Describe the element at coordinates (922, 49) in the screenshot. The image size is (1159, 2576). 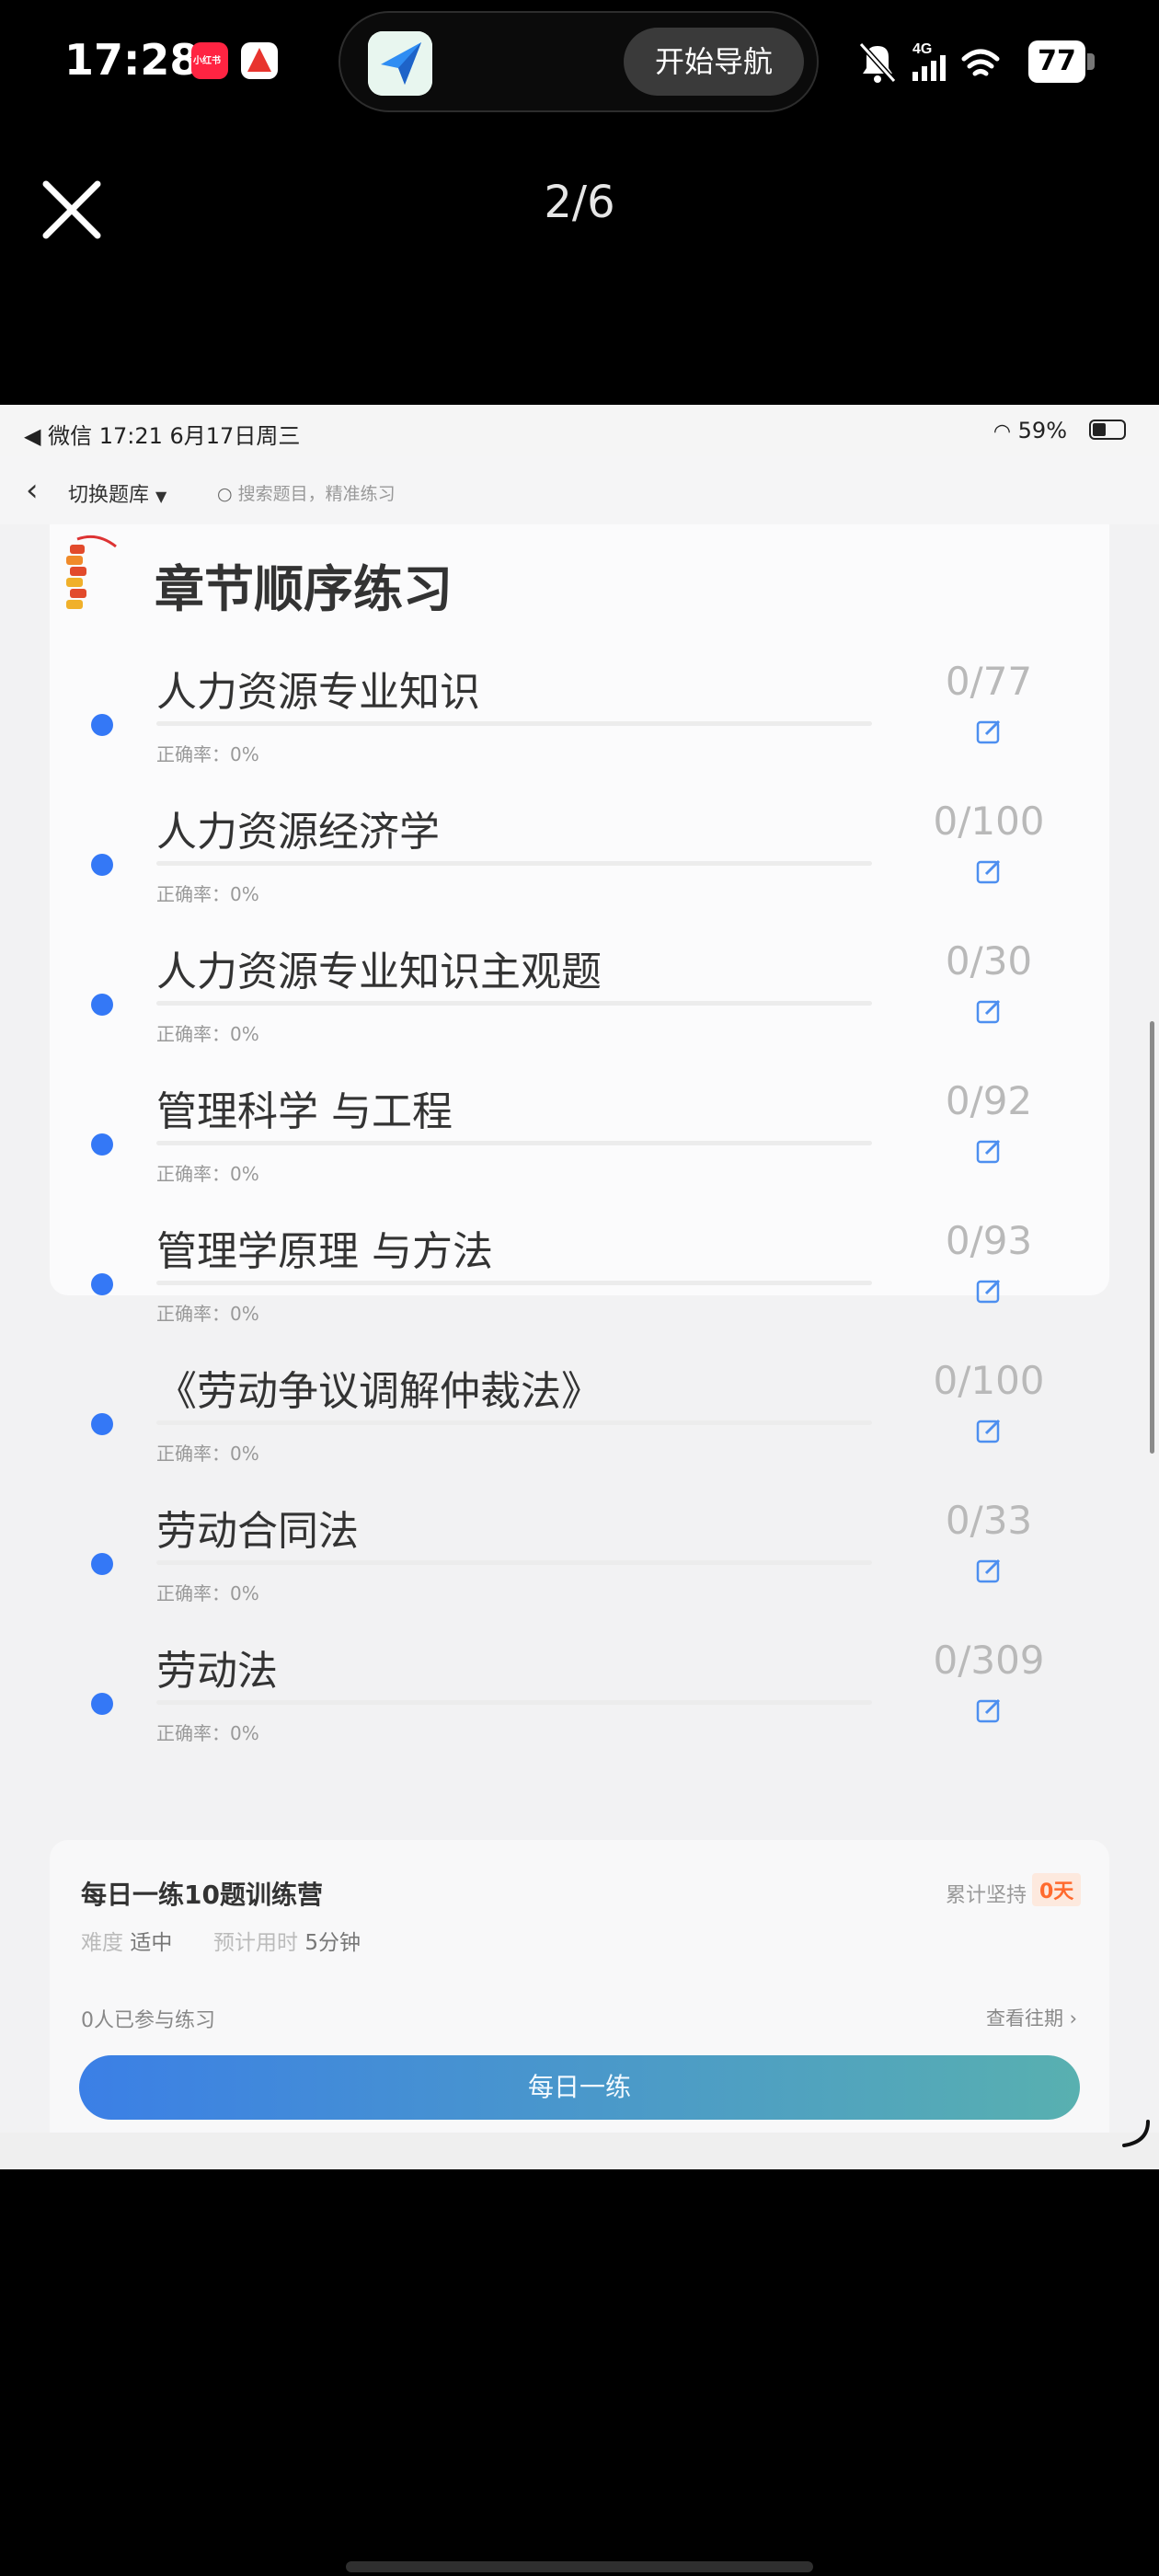
I see `svg-text: 4G` at that location.